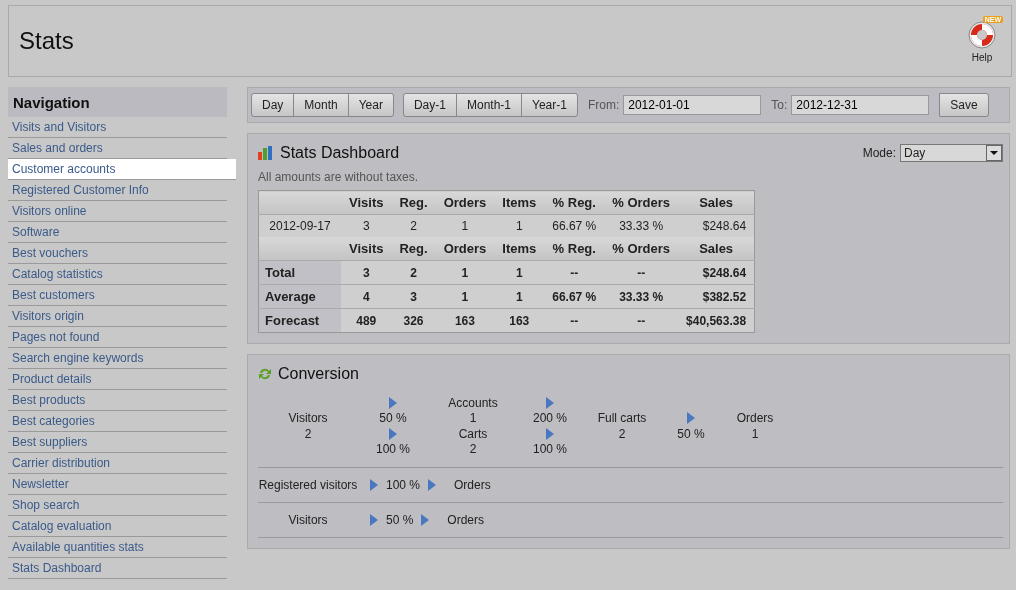 The height and width of the screenshot is (590, 1016). Describe the element at coordinates (879, 153) in the screenshot. I see `mode-label: Mode:` at that location.